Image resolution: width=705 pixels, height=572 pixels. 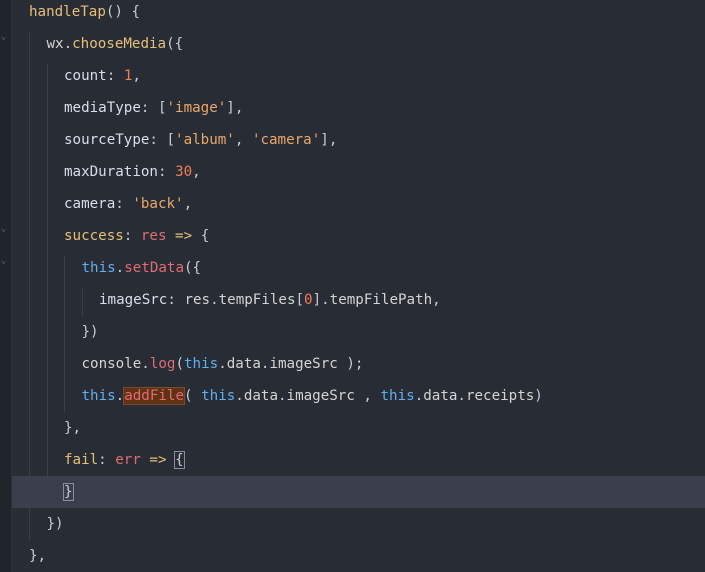 What do you see at coordinates (111, 364) in the screenshot?
I see `code-token: console` at bounding box center [111, 364].